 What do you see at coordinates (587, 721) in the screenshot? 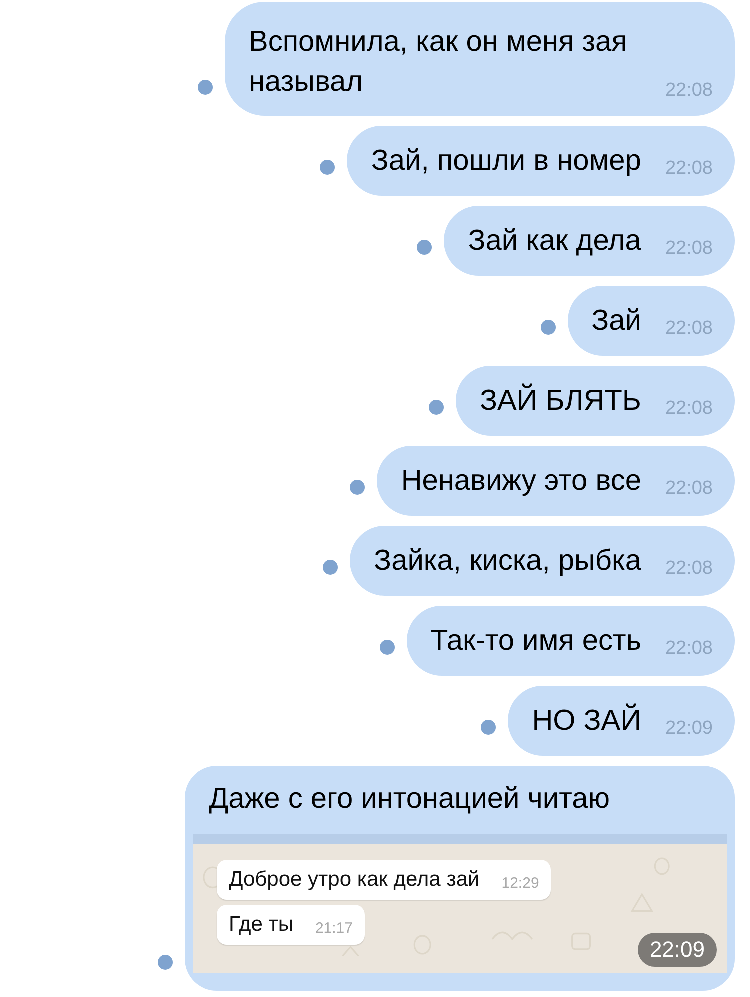
I see `message-text: НО ЗАЙ` at bounding box center [587, 721].